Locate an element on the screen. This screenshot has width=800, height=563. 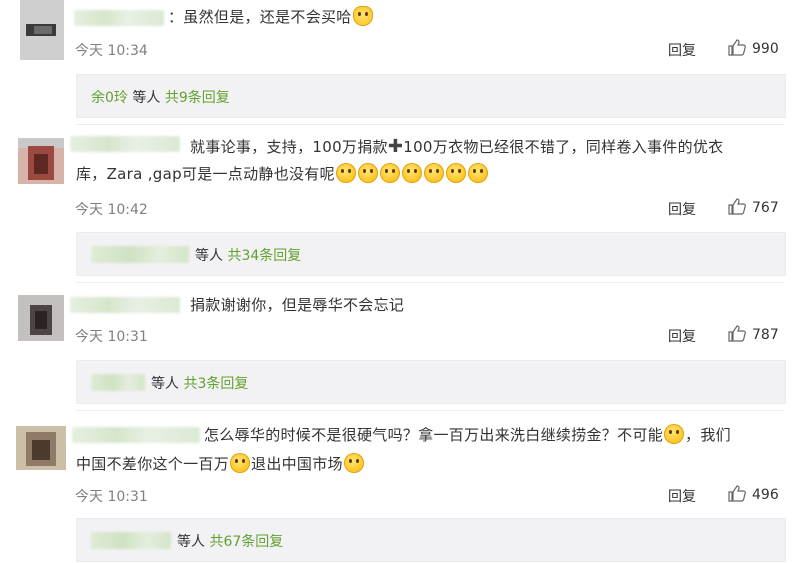
reply-count: 共9条回复 is located at coordinates (197, 98).